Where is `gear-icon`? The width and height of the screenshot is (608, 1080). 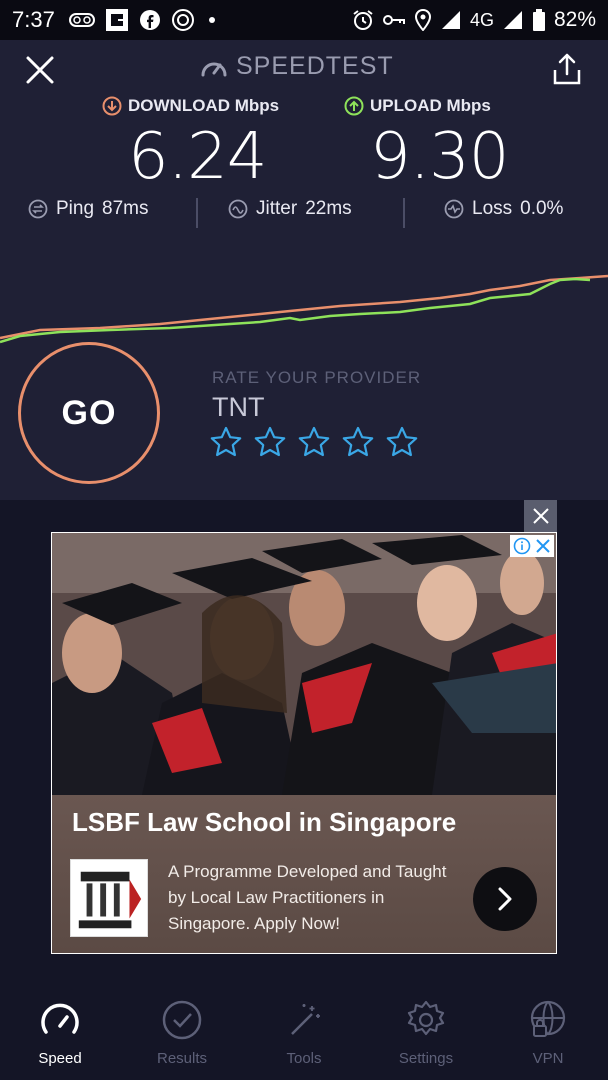
gear-icon is located at coordinates (426, 1018).